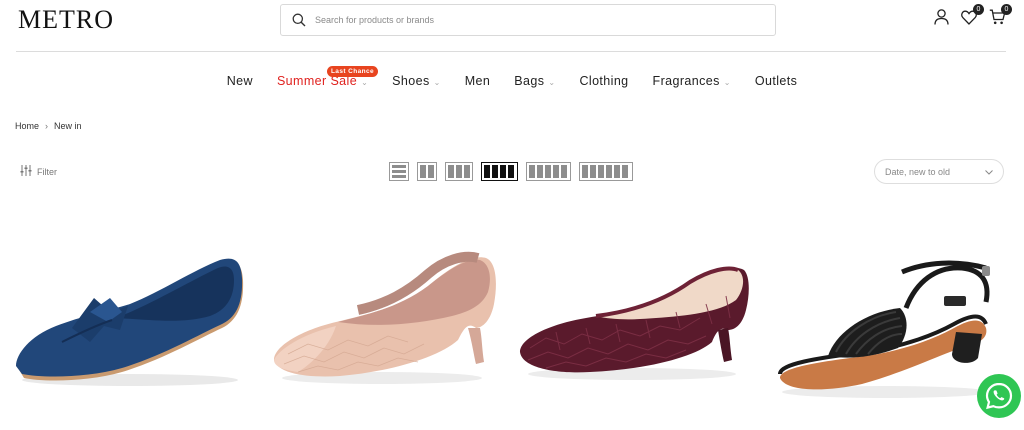  I want to click on header-divider, so click(511, 51).